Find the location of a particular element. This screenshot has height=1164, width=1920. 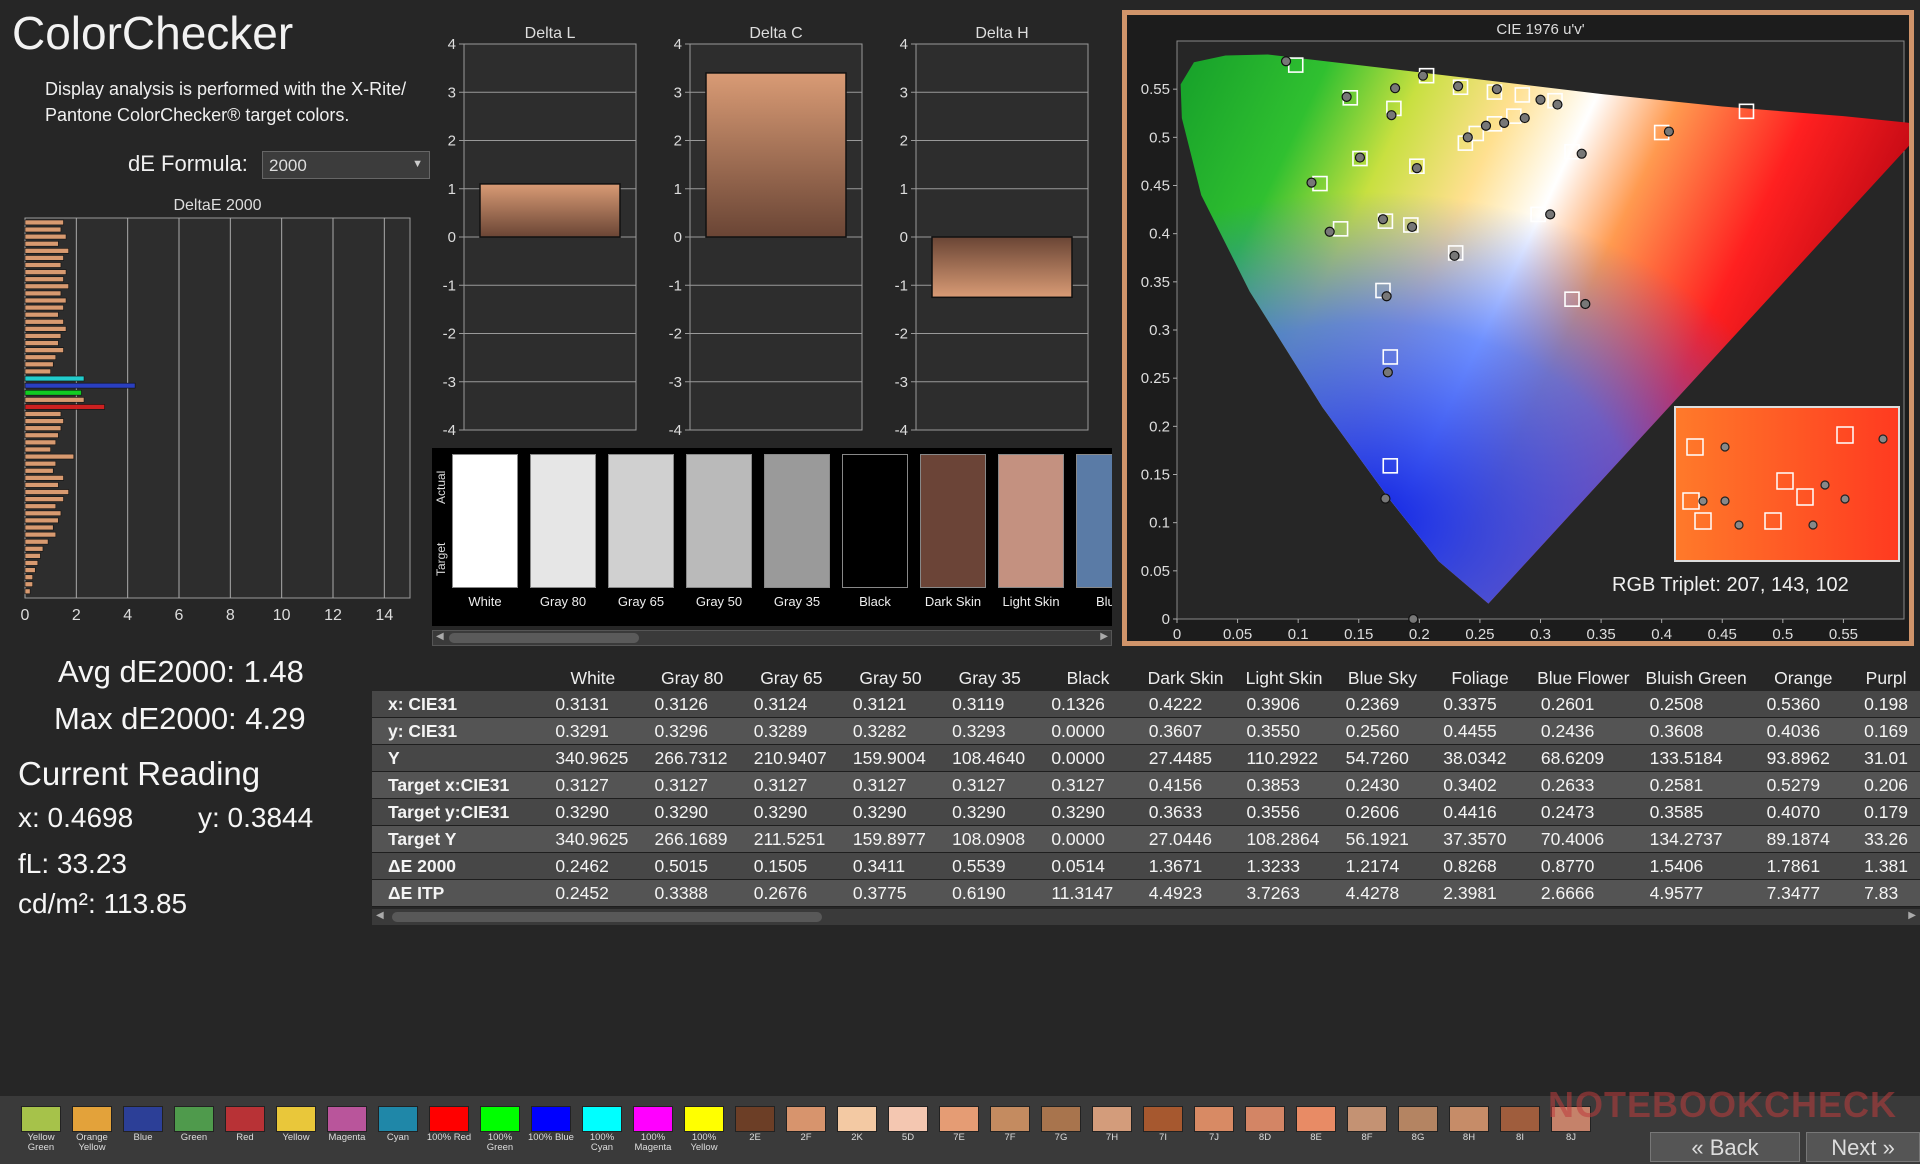

patch-button: 2E is located at coordinates (755, 1124).